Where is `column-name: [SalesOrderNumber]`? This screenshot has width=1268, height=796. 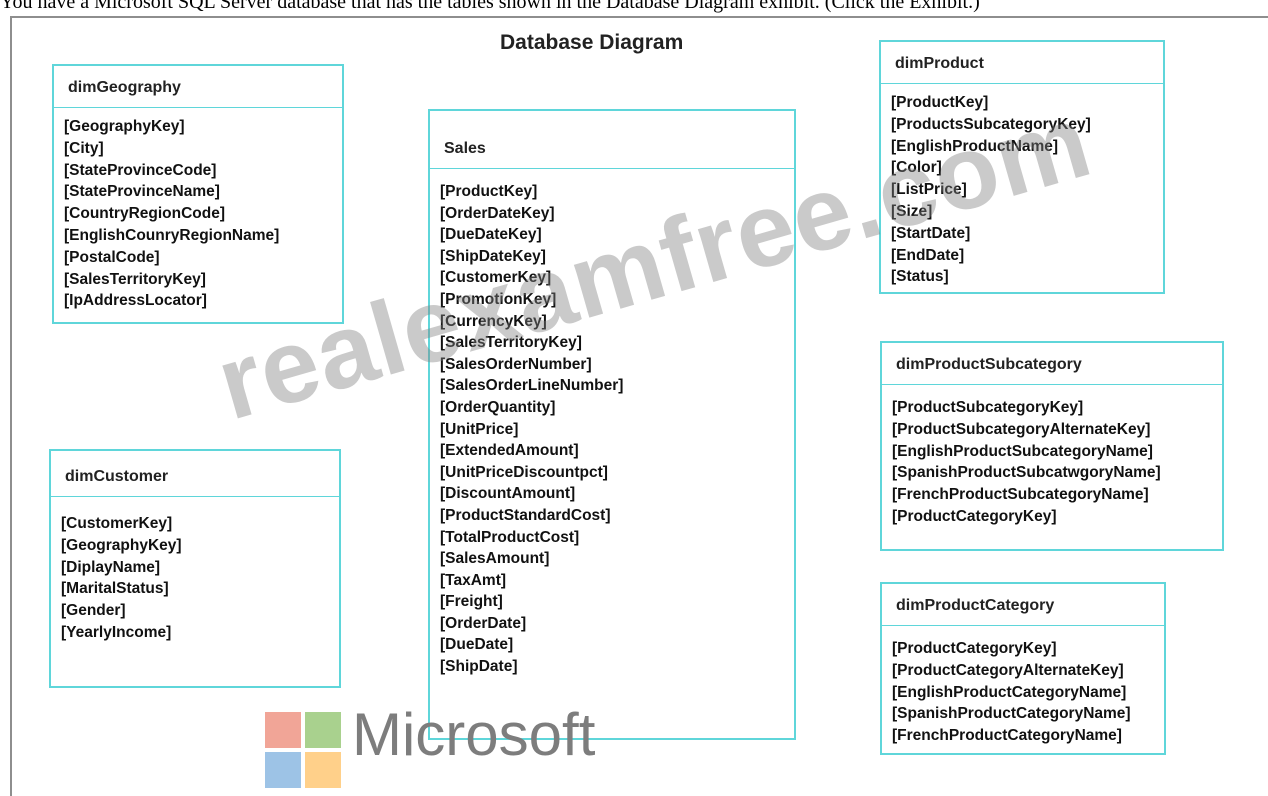 column-name: [SalesOrderNumber] is located at coordinates (516, 364).